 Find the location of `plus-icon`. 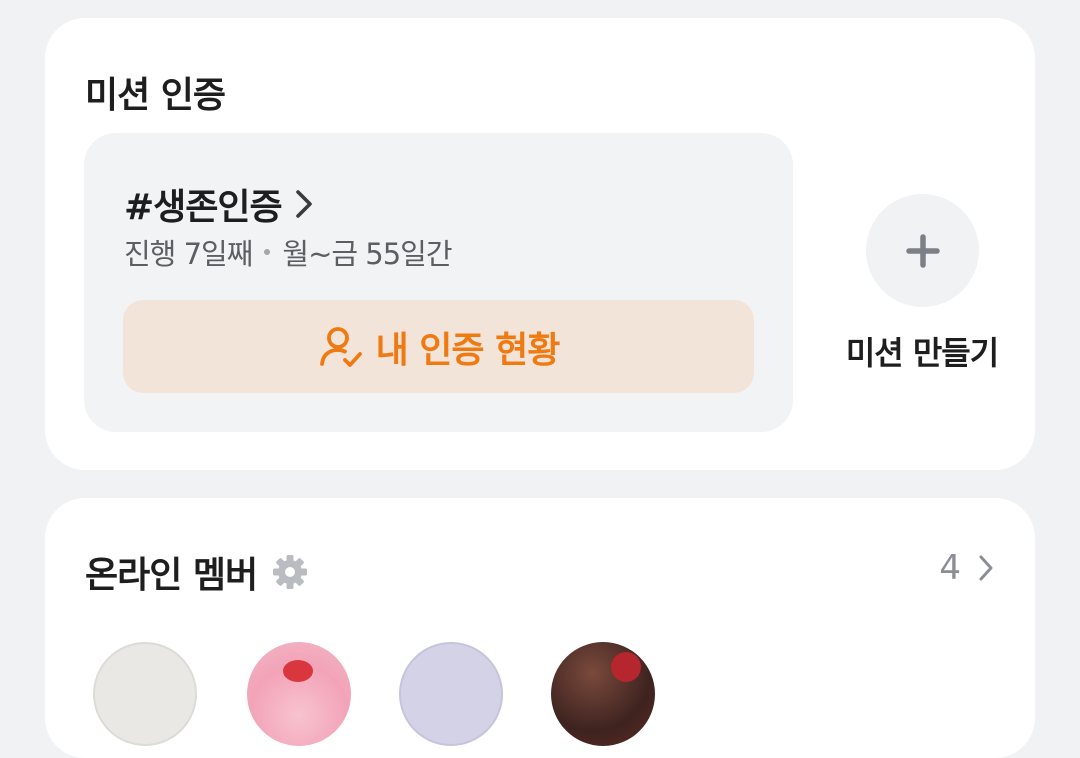

plus-icon is located at coordinates (922, 250).